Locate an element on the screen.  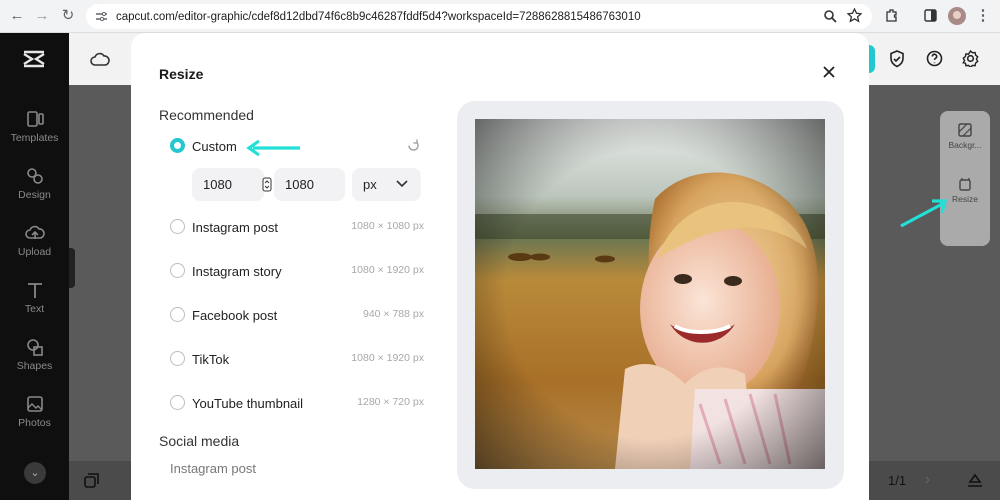
height-value: 1080 is located at coordinates (299, 184).